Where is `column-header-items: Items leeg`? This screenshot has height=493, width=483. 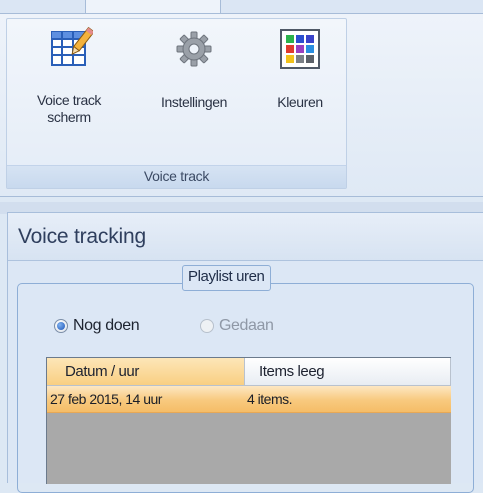 column-header-items: Items leeg is located at coordinates (348, 372).